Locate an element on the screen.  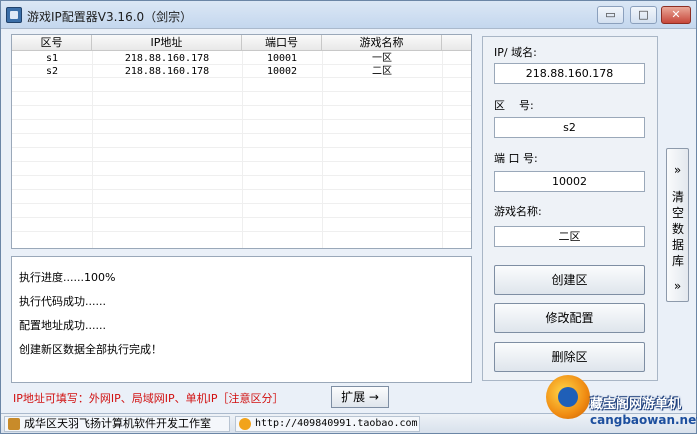
person-icon is located at coordinates (14, 424).